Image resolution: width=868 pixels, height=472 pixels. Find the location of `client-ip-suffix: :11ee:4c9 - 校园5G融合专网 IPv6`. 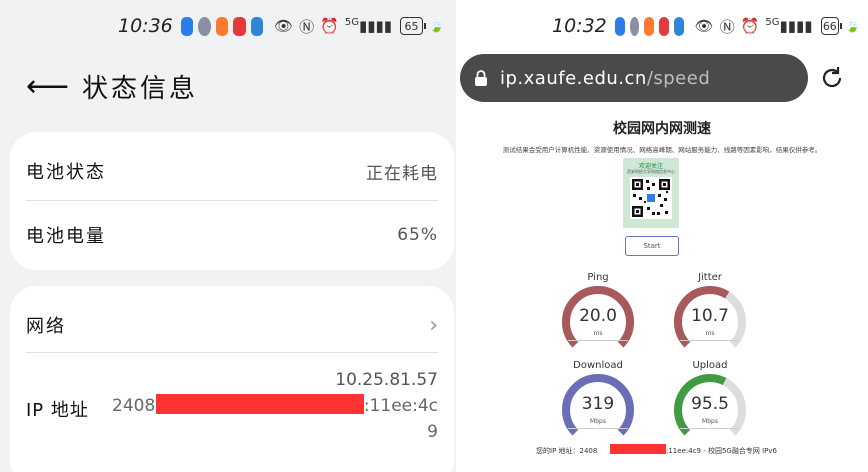

client-ip-suffix: :11ee:4c9 - 校园5G融合专网 IPv6 is located at coordinates (721, 451).